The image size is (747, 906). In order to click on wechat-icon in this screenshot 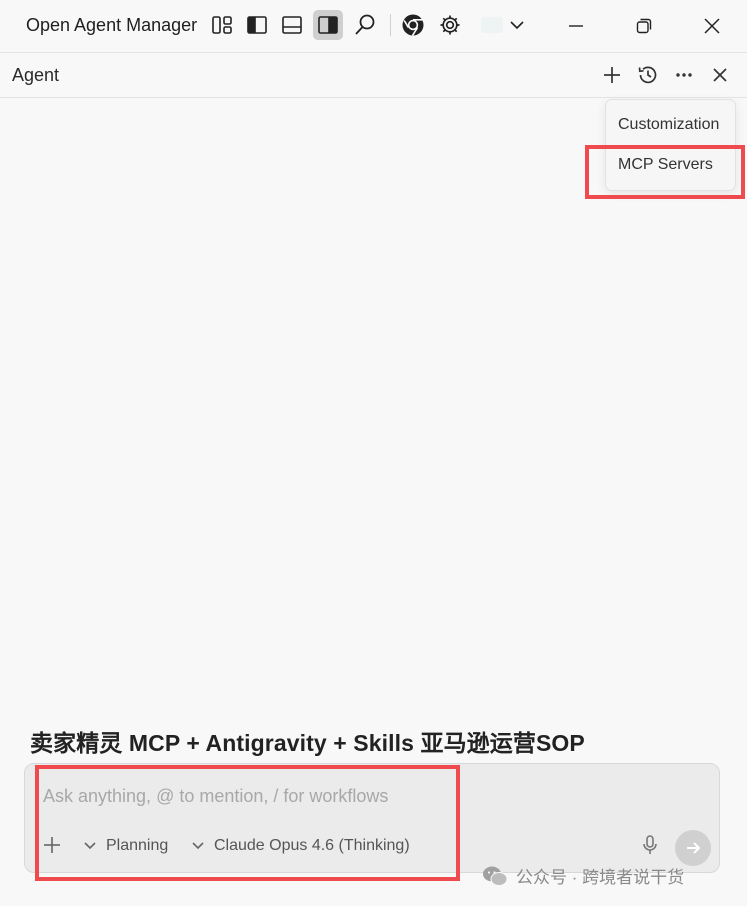, I will do `click(495, 876)`.